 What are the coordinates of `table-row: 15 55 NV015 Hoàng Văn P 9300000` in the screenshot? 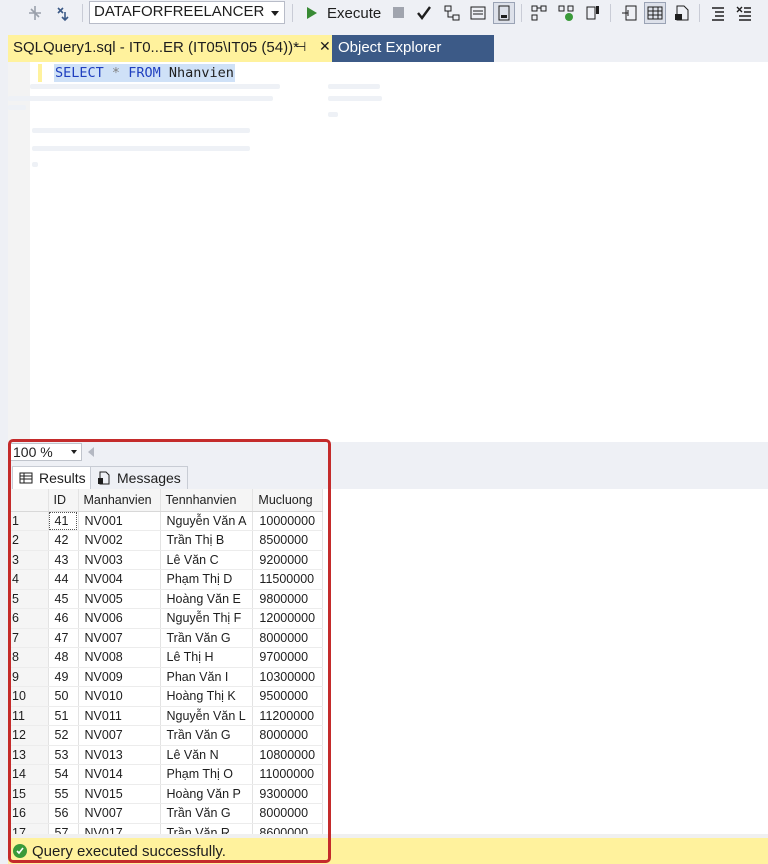 It's located at (166, 794).